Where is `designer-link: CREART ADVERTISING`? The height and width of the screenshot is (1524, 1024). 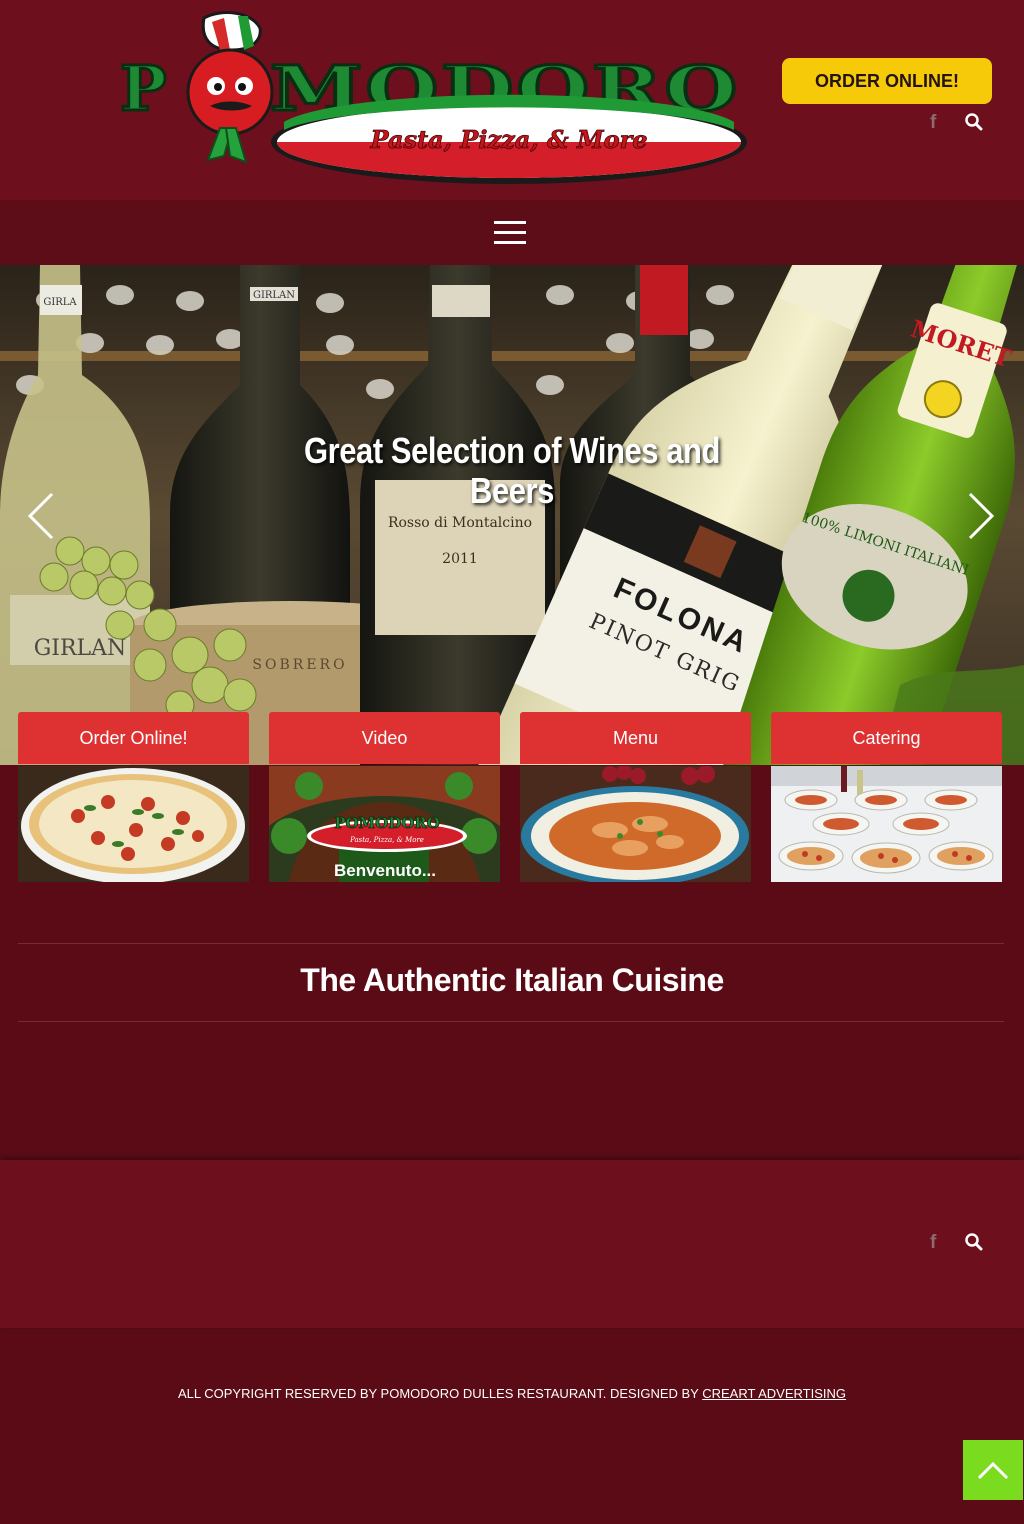
designer-link: CREART ADVERTISING is located at coordinates (774, 1393).